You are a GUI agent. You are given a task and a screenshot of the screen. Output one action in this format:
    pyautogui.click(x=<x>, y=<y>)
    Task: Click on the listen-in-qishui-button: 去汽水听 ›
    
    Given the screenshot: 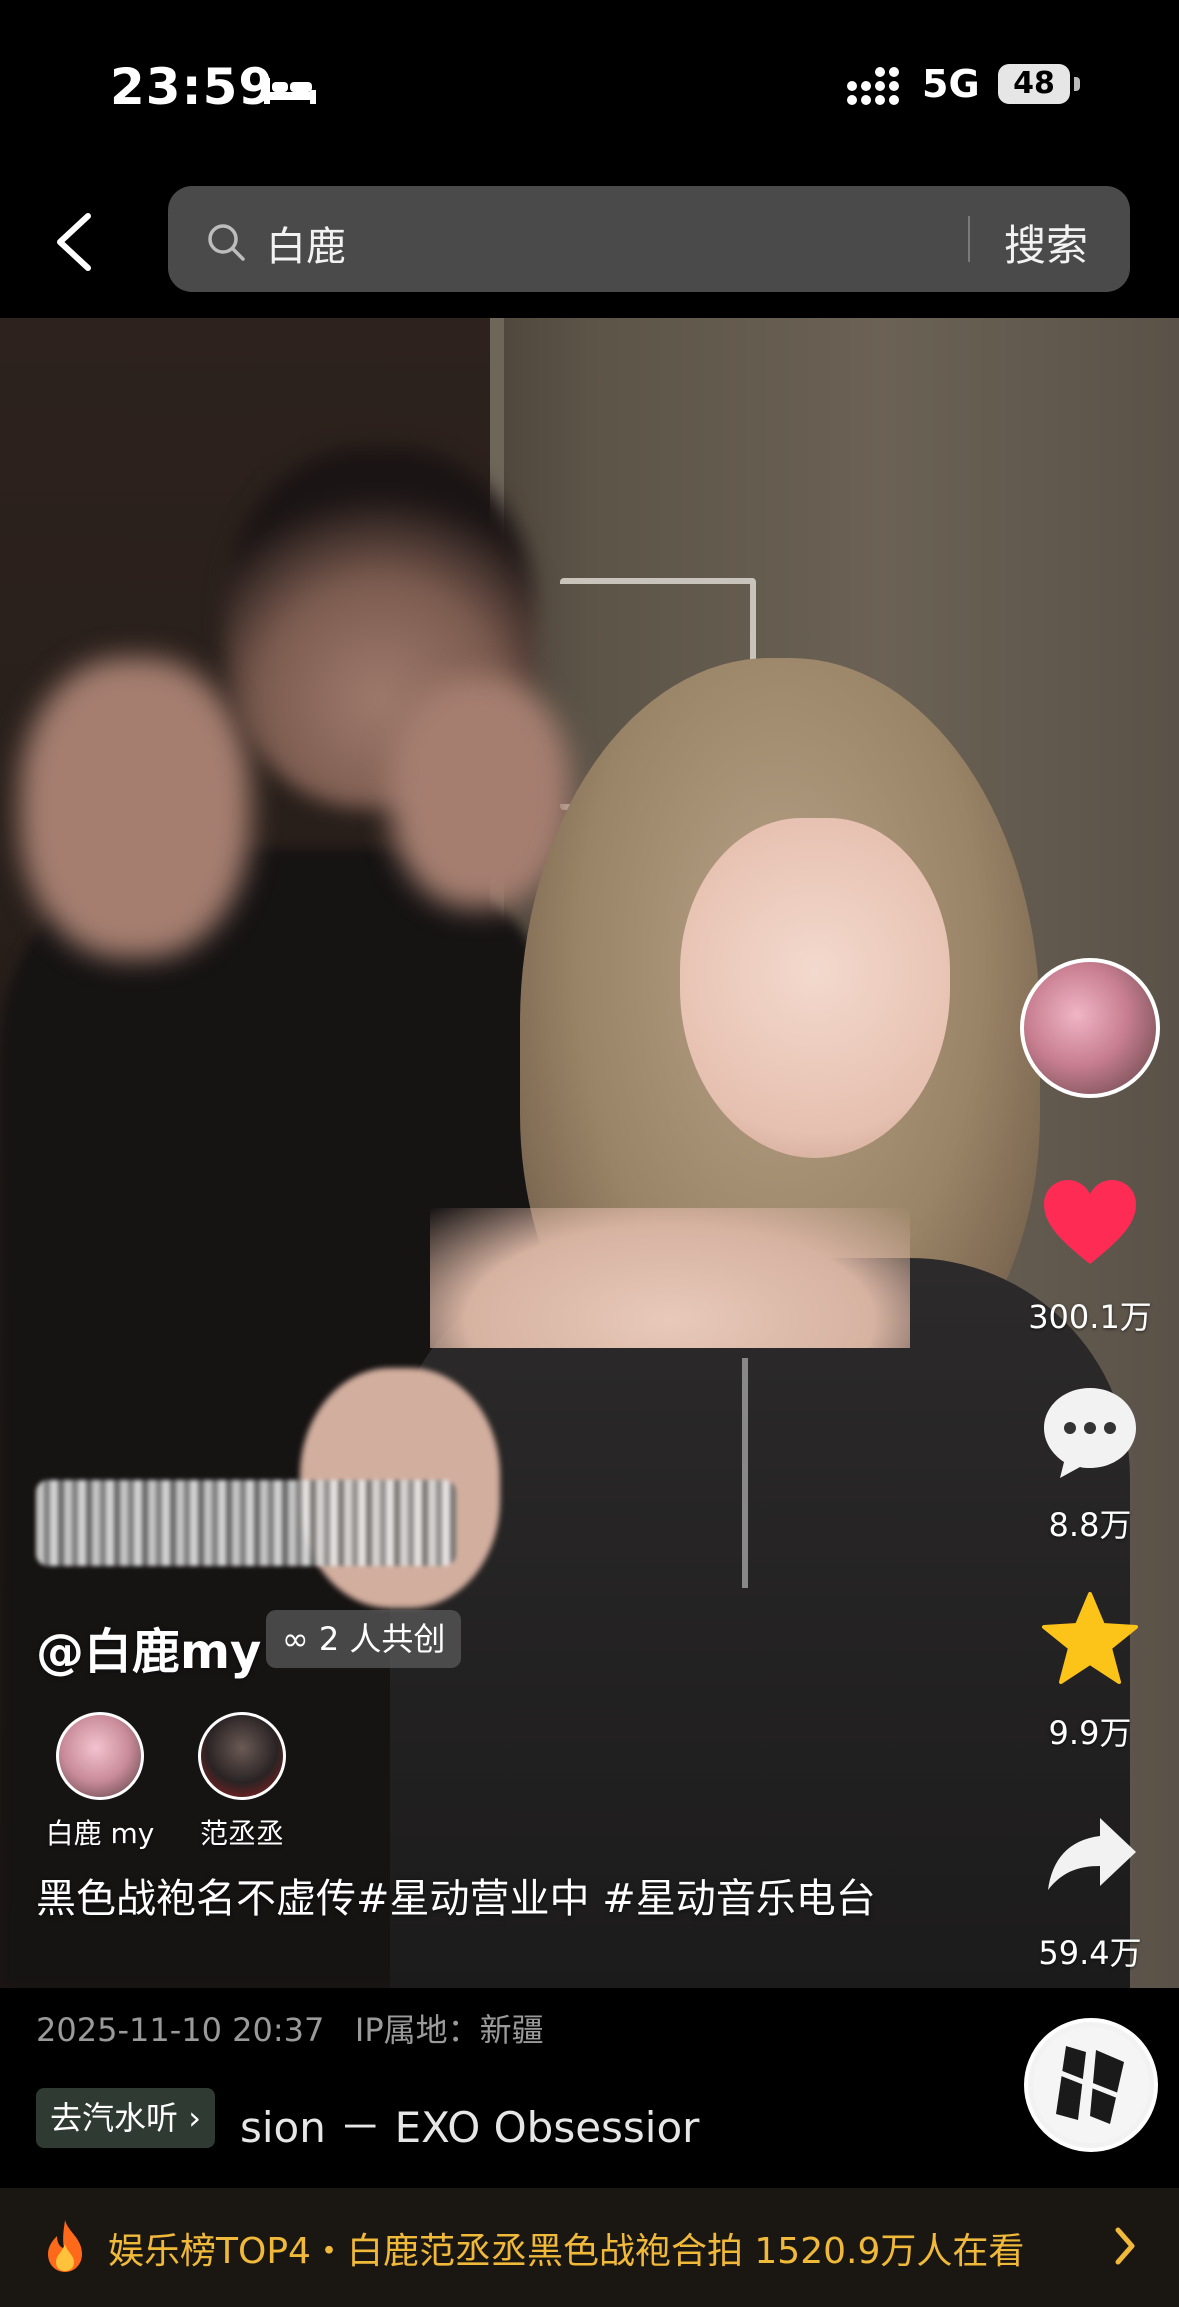 What is the action you would take?
    pyautogui.click(x=125, y=2118)
    